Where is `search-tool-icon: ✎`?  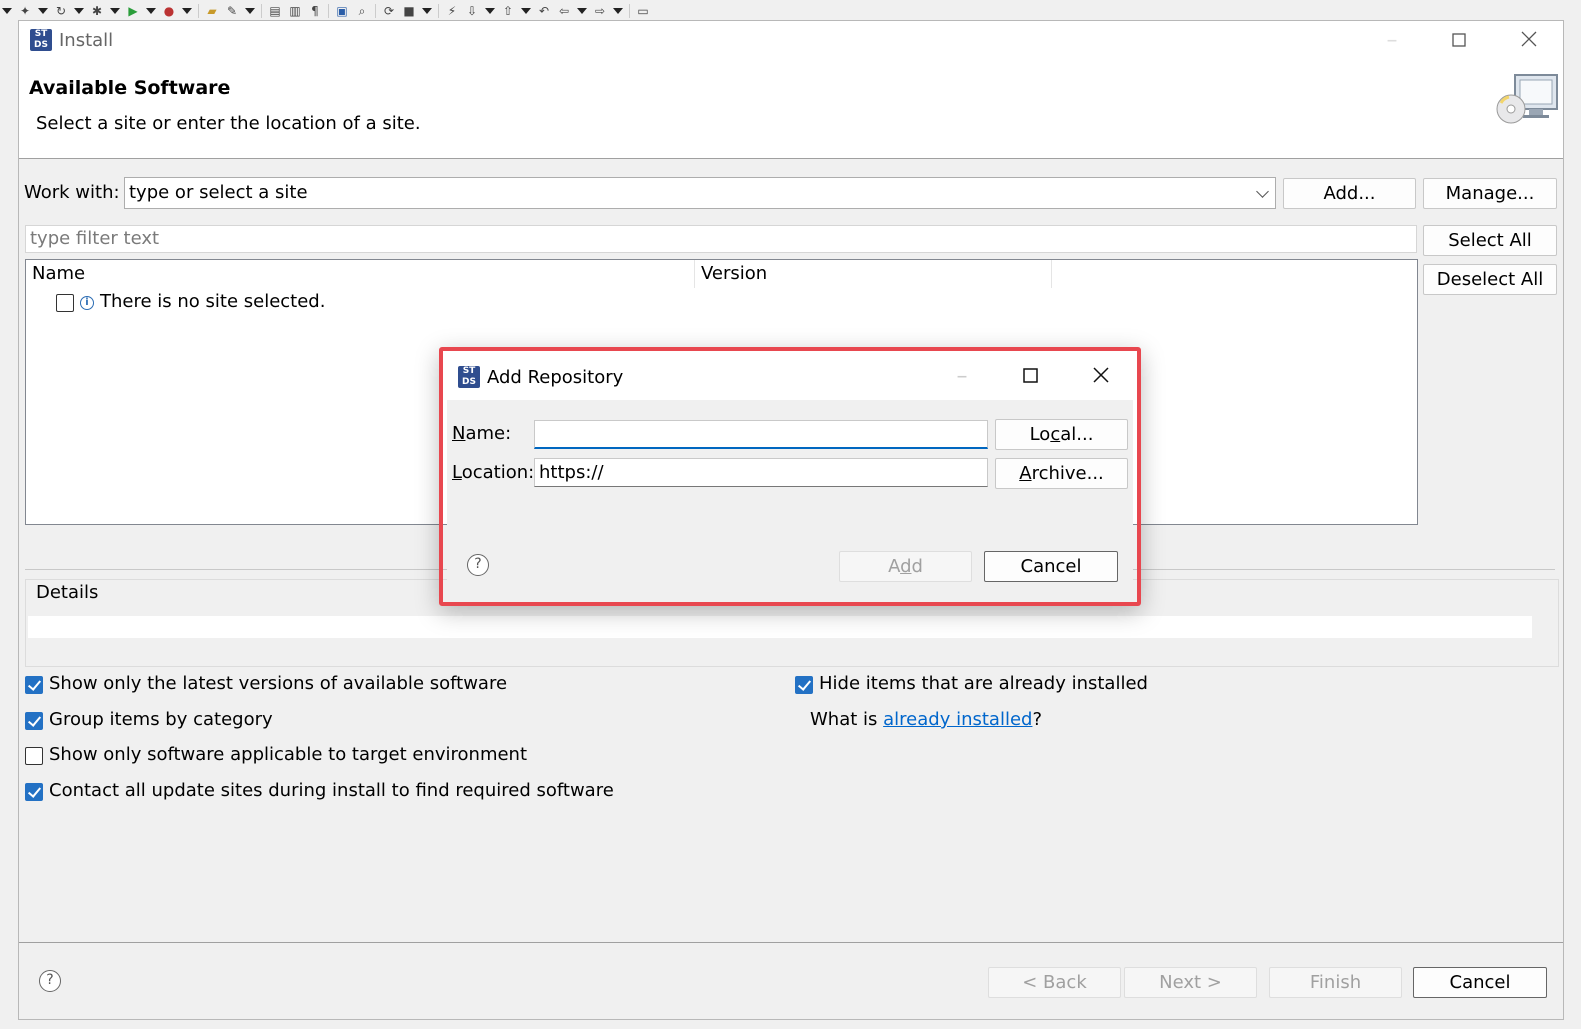
search-tool-icon: ✎ is located at coordinates (232, 11).